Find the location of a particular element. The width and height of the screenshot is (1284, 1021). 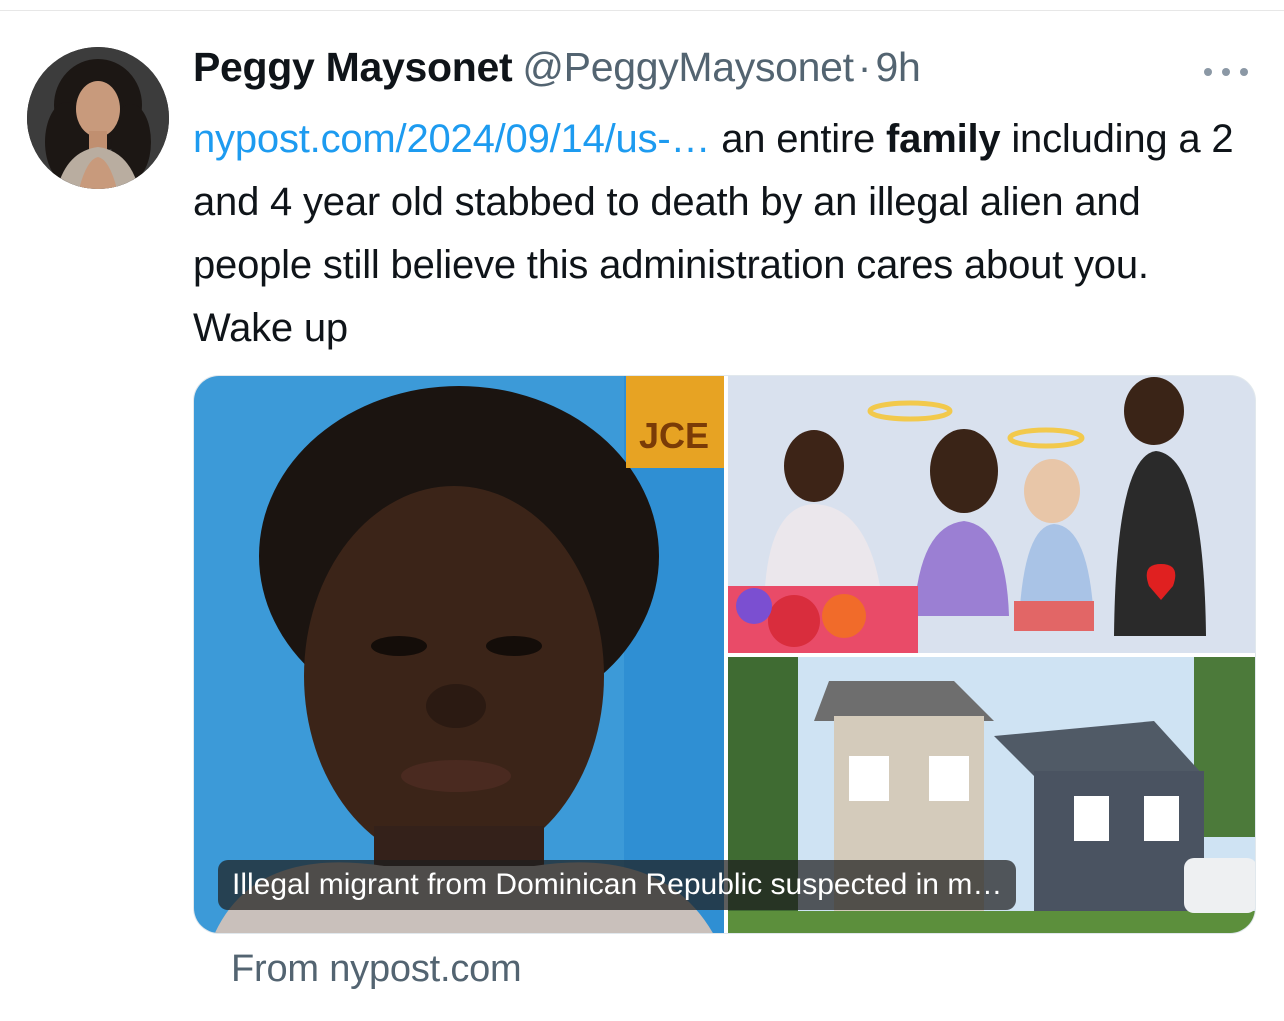

more-horizontal-icon is located at coordinates (1226, 72).